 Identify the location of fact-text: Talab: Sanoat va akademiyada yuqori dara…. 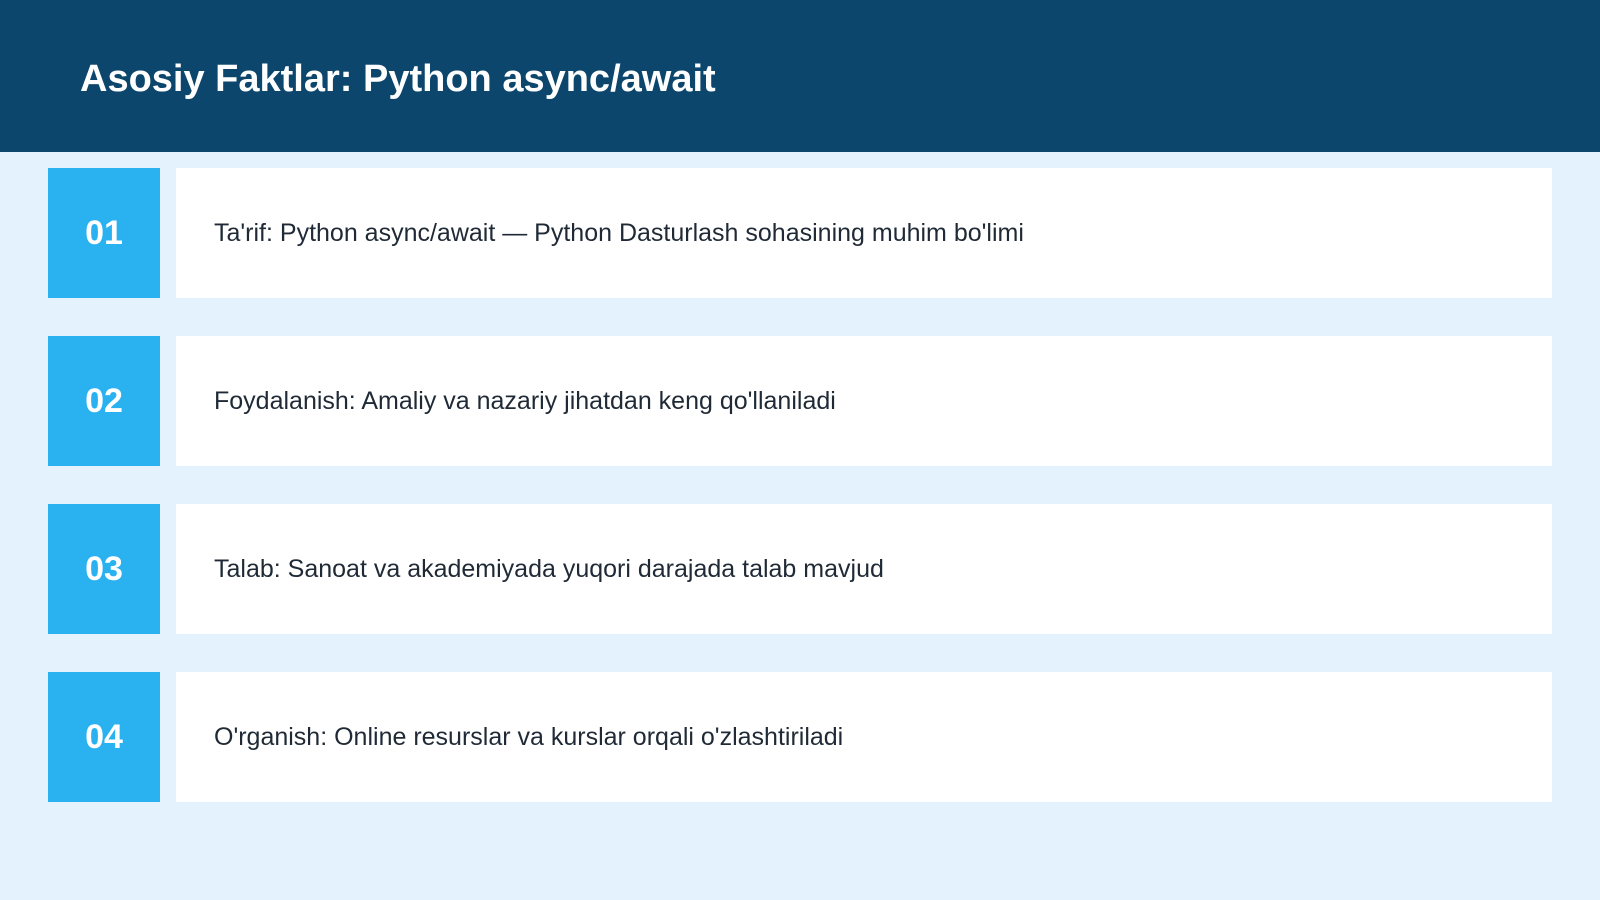
(549, 568).